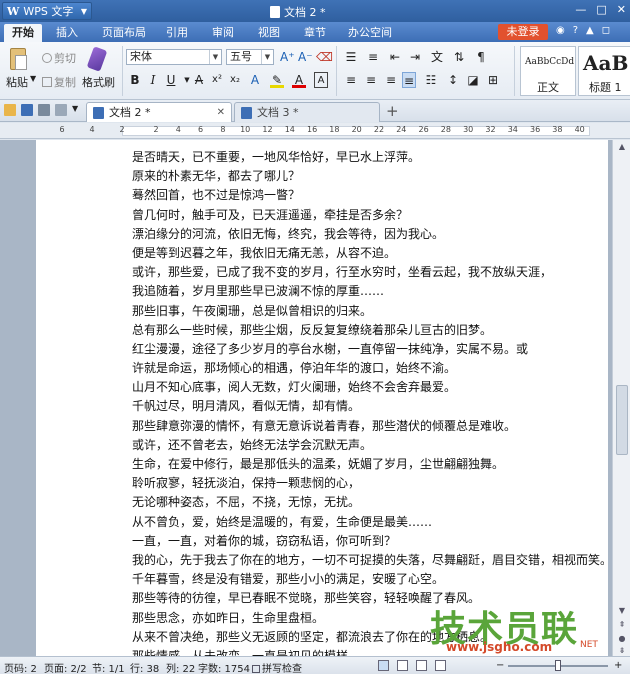 Image resolution: width=630 pixels, height=674 pixels. I want to click on text-line: 千年暮雪，终是没有错爱，那些小小的满足，安暖了心空。, so click(368, 579).